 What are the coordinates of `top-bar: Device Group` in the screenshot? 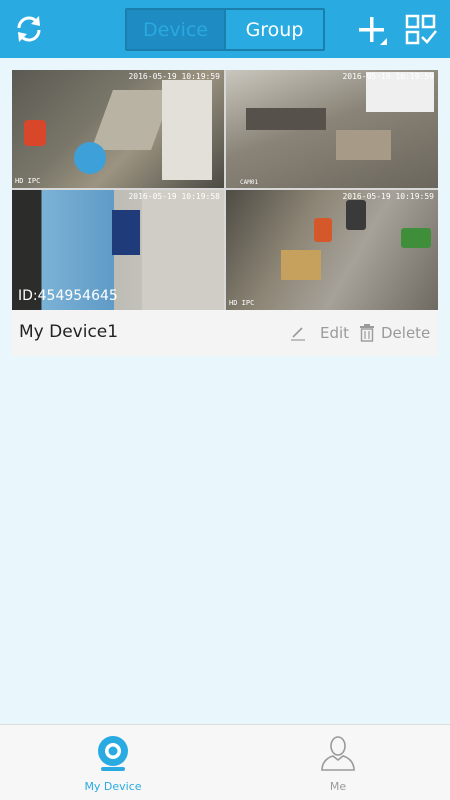 It's located at (225, 29).